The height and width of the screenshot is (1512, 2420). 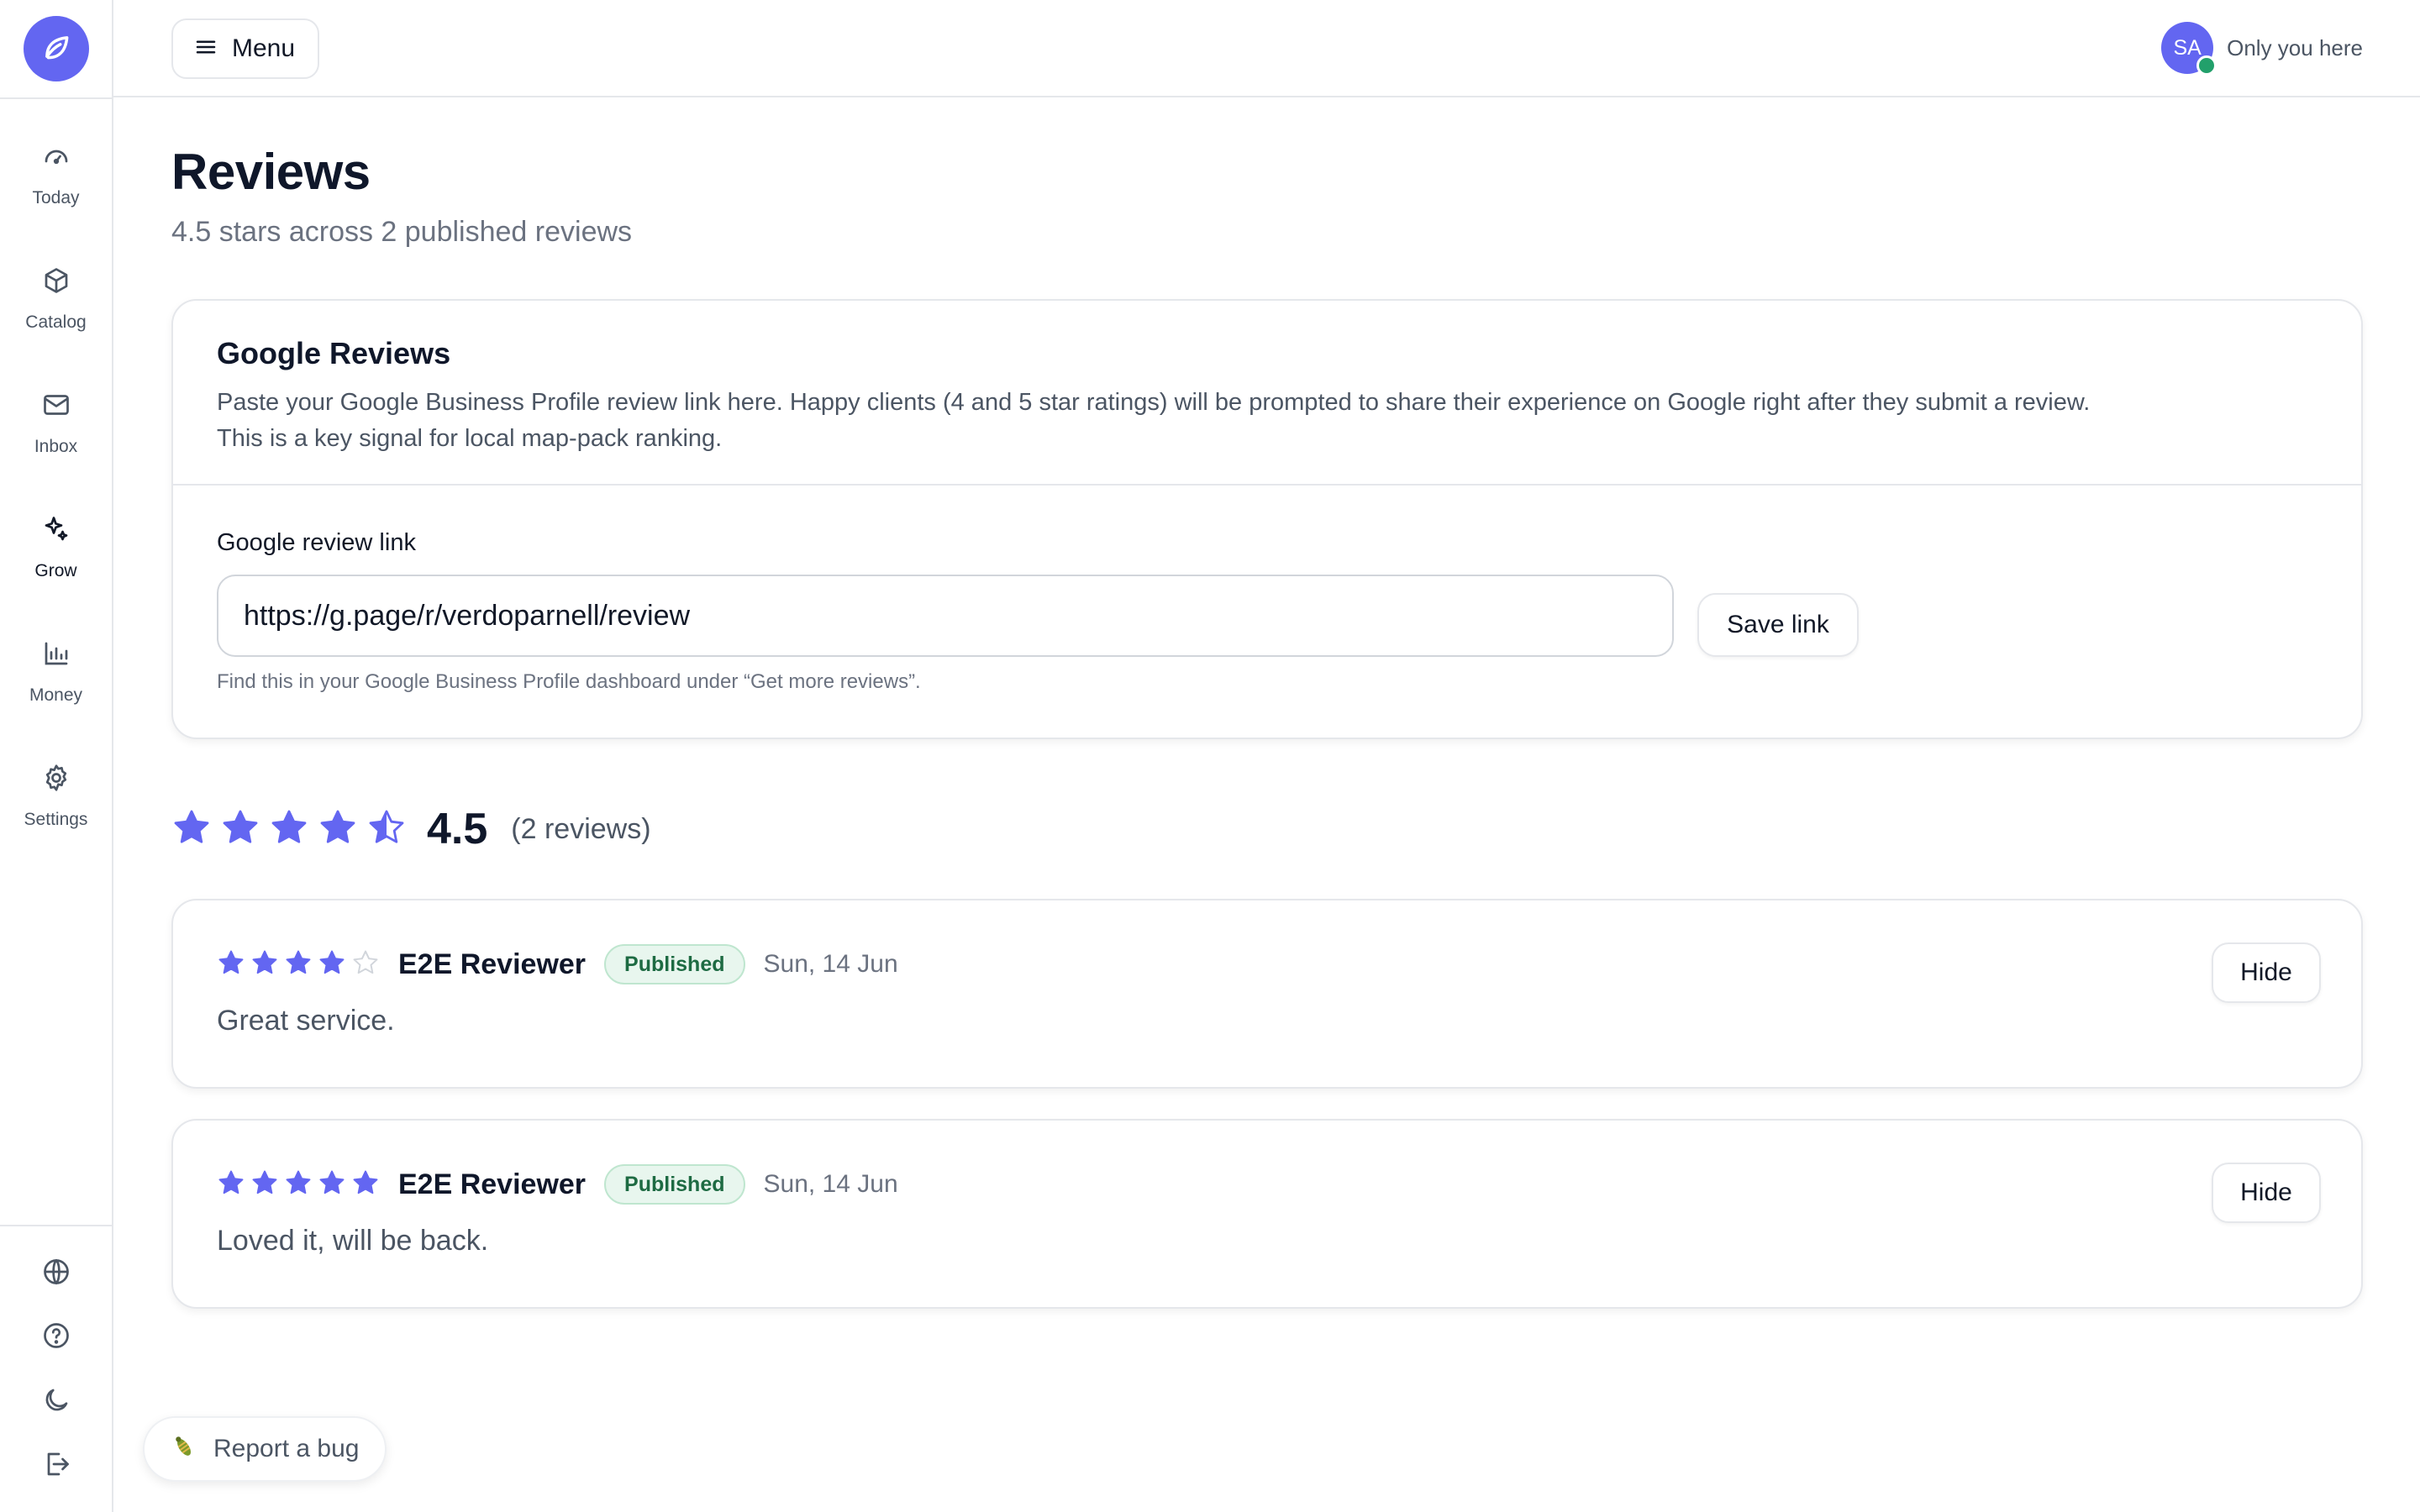 I want to click on globe-icon, so click(x=56, y=1272).